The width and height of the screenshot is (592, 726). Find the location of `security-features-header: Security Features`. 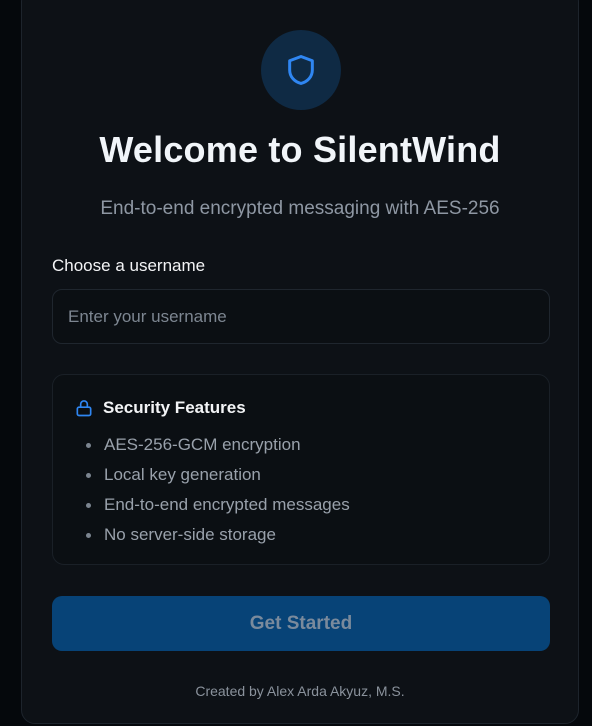

security-features-header: Security Features is located at coordinates (160, 408).